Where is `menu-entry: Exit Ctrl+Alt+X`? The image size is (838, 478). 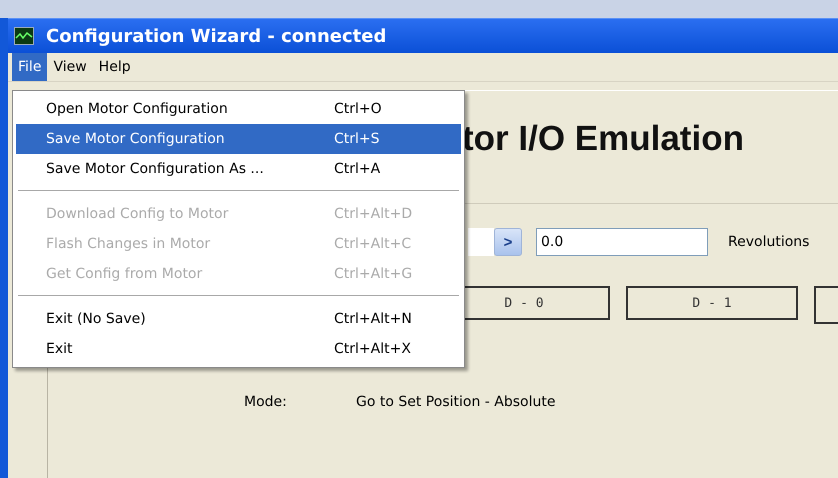 menu-entry: Exit Ctrl+Alt+X is located at coordinates (238, 349).